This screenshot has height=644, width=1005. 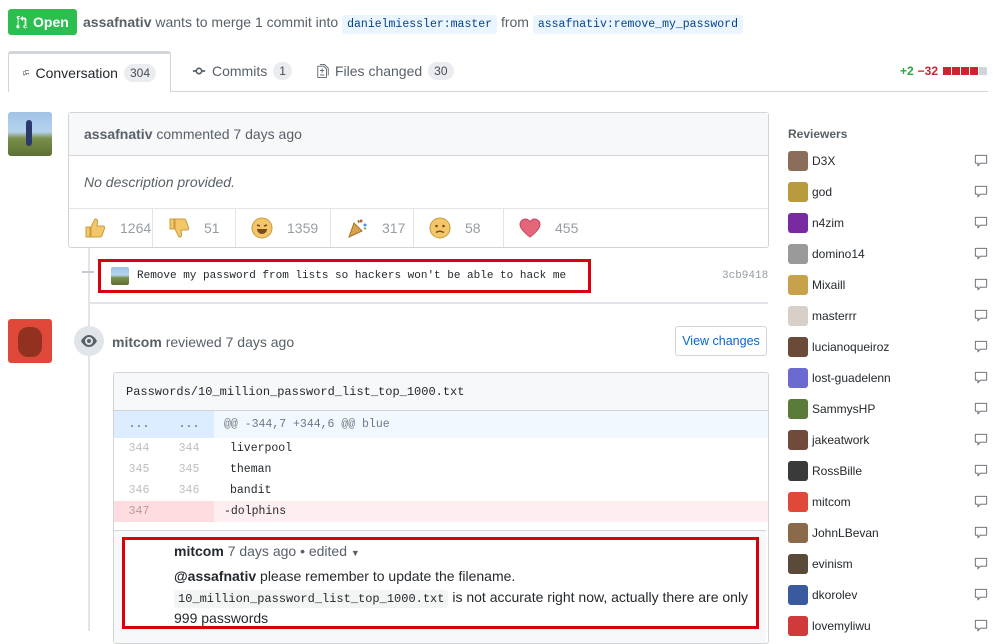 What do you see at coordinates (194, 228) in the screenshot?
I see `reaction-thumbs-down: 51` at bounding box center [194, 228].